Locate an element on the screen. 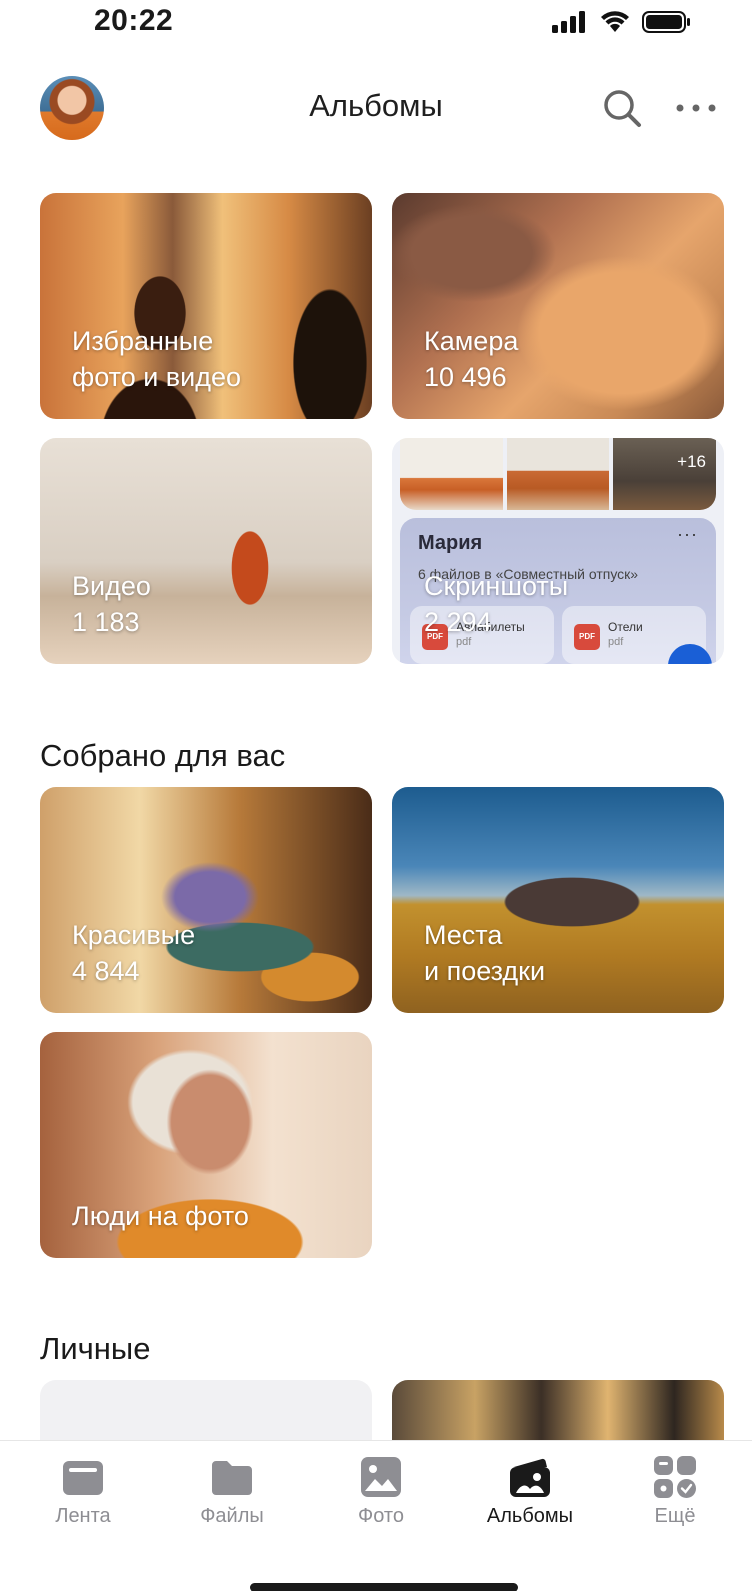  tab-more: Ещё is located at coordinates (675, 1495).